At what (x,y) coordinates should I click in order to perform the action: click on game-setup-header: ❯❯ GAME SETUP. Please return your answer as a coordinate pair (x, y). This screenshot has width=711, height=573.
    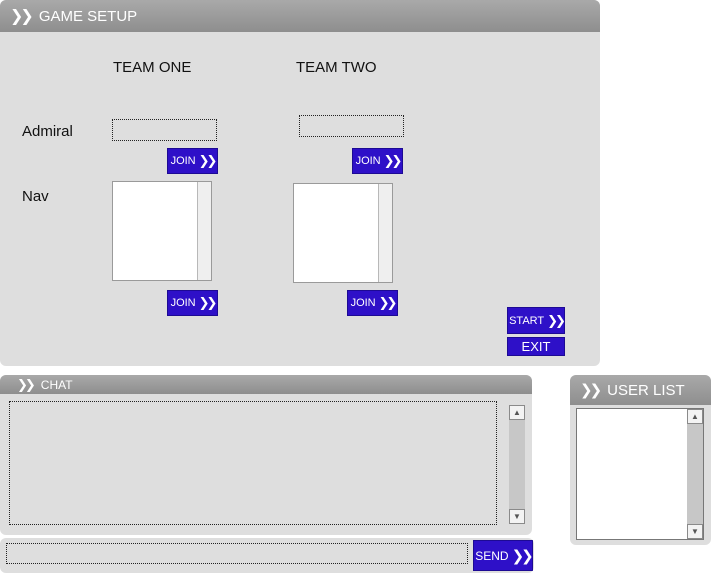
    Looking at the image, I should click on (300, 16).